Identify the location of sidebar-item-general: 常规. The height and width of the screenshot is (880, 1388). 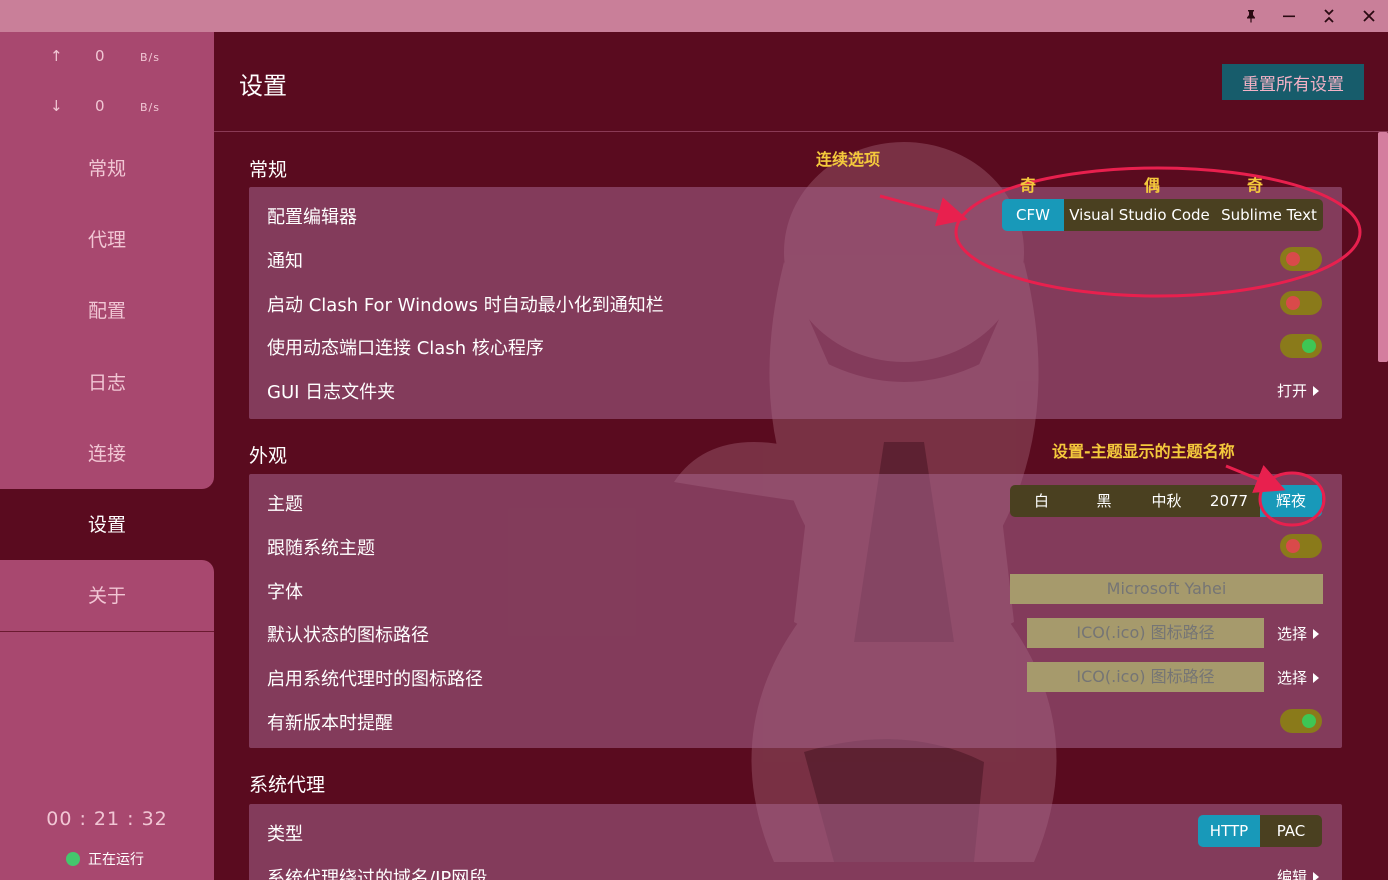
(107, 169).